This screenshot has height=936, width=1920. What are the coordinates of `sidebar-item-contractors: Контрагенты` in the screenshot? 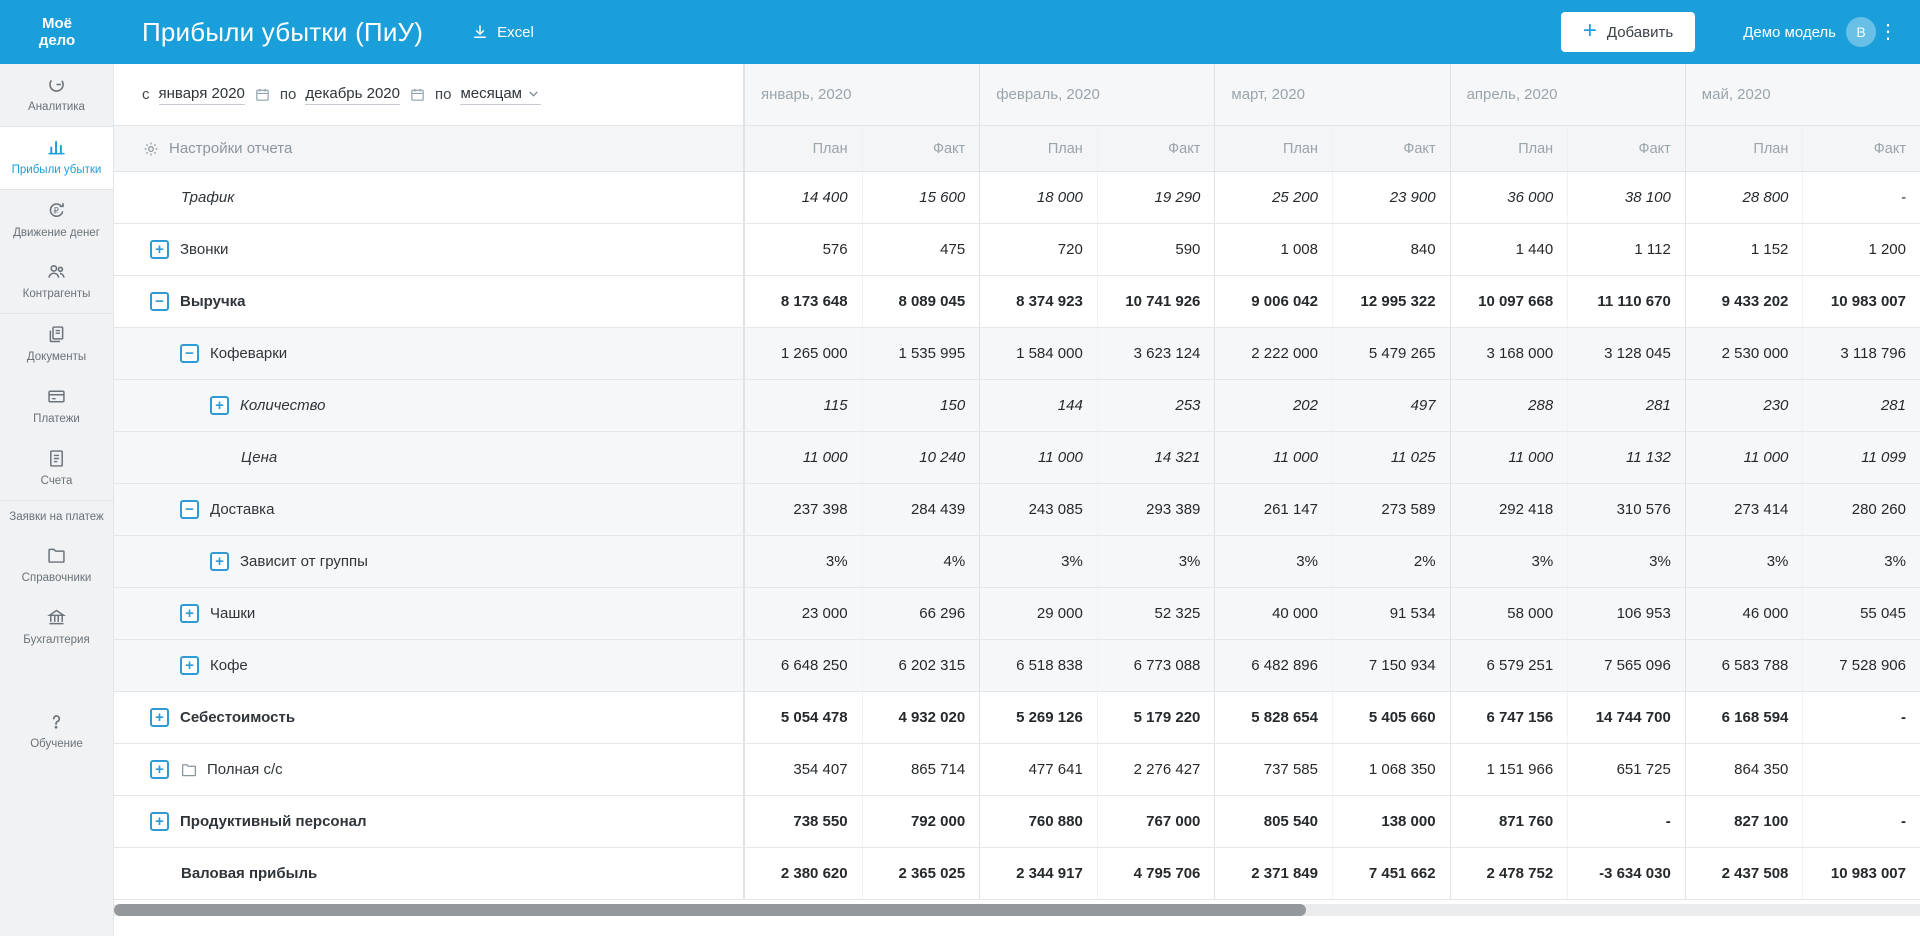 It's located at (56, 282).